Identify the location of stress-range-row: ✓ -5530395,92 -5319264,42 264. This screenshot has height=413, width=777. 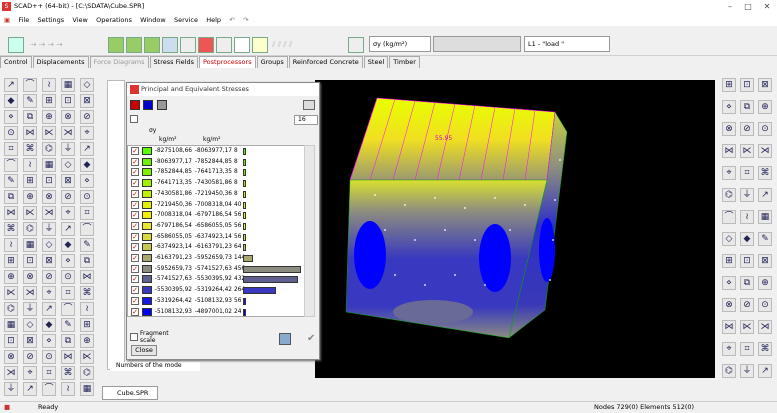
(215, 290).